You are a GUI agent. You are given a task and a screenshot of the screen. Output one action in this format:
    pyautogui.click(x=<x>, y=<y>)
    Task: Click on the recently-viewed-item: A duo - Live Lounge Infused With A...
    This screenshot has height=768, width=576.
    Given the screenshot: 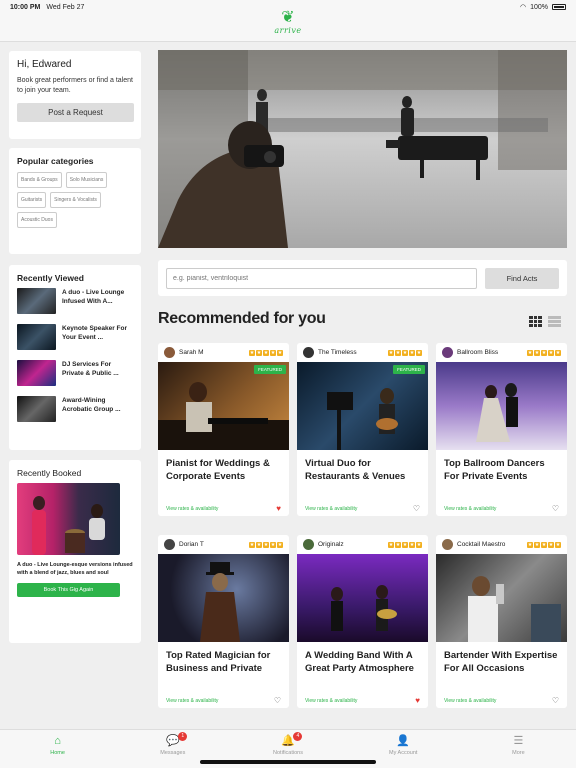 What is the action you would take?
    pyautogui.click(x=75, y=301)
    